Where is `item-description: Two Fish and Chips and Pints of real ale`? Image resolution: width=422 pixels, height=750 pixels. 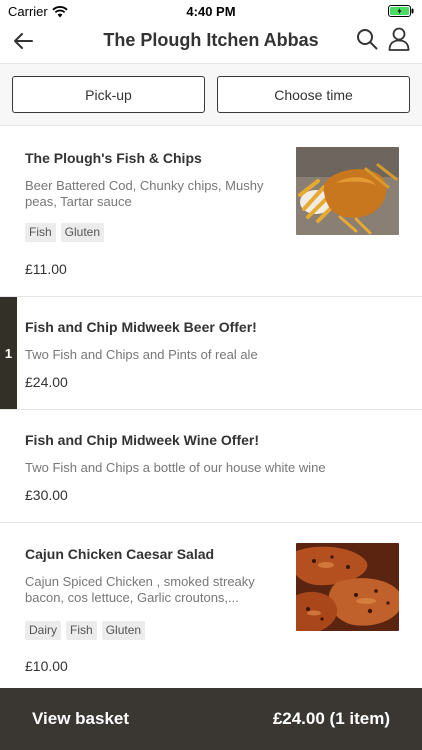
item-description: Two Fish and Chips and Pints of real ale is located at coordinates (141, 354).